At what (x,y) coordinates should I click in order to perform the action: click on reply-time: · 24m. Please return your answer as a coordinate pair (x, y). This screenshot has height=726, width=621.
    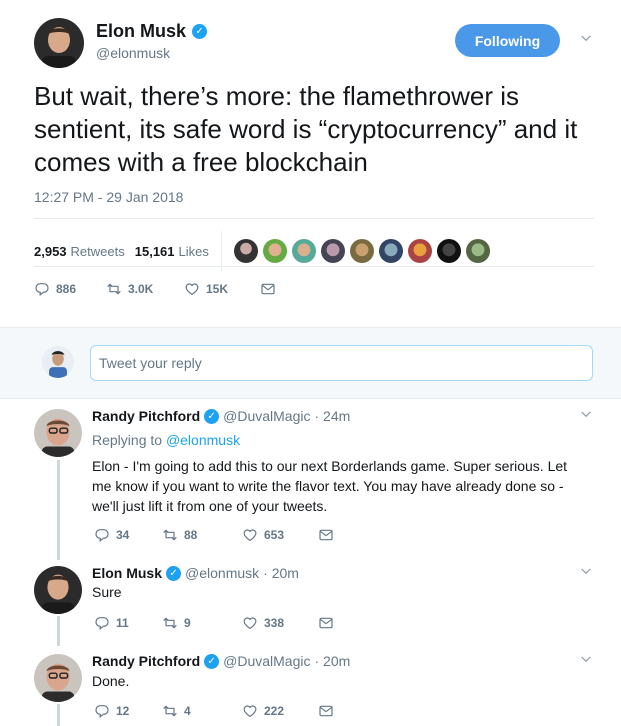
    Looking at the image, I should click on (332, 416).